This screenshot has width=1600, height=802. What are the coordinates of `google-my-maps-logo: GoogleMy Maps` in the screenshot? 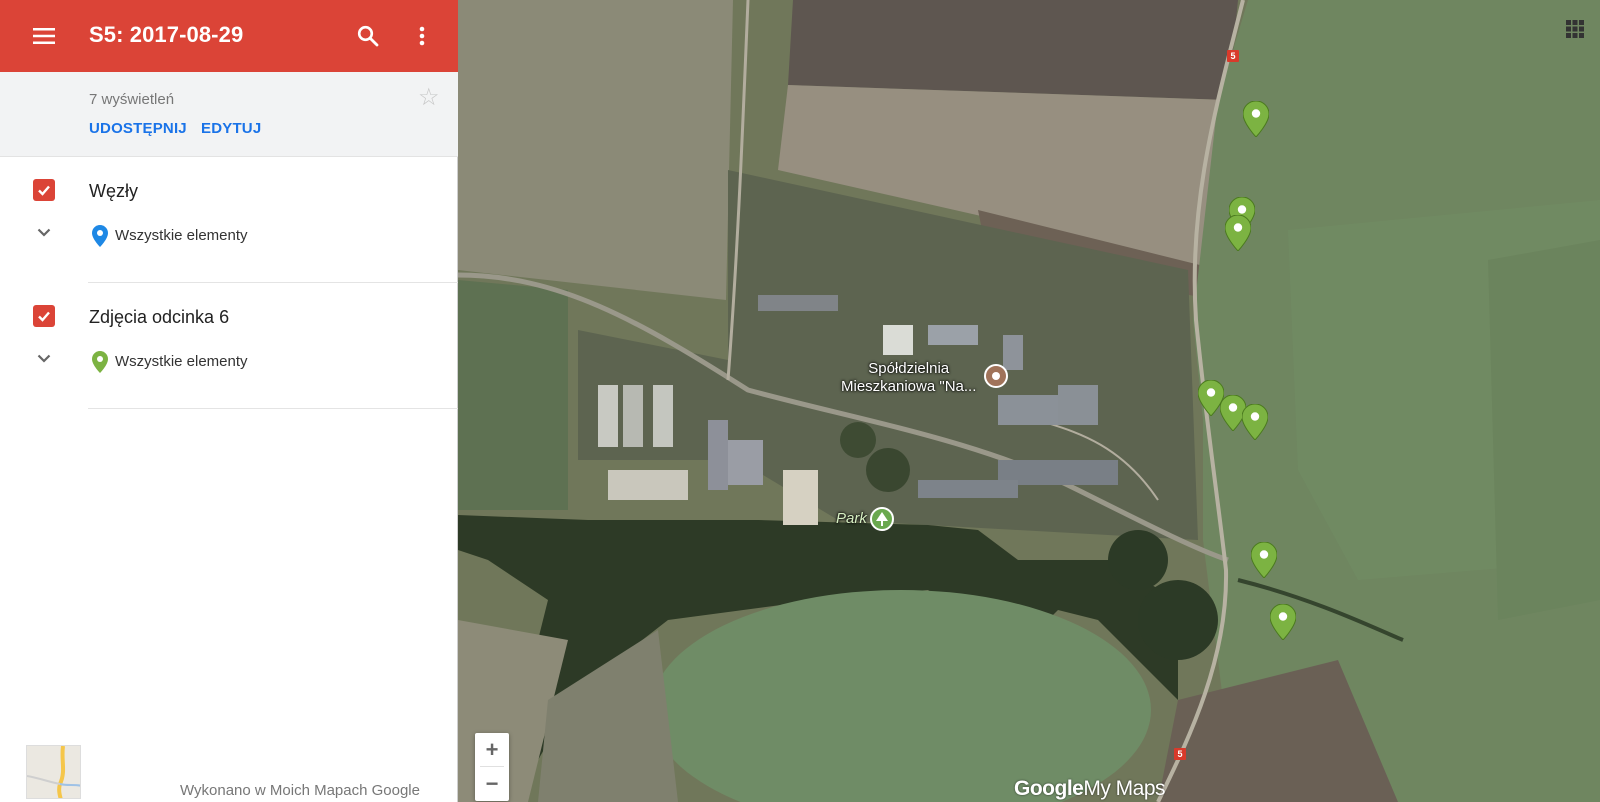 It's located at (1090, 789).